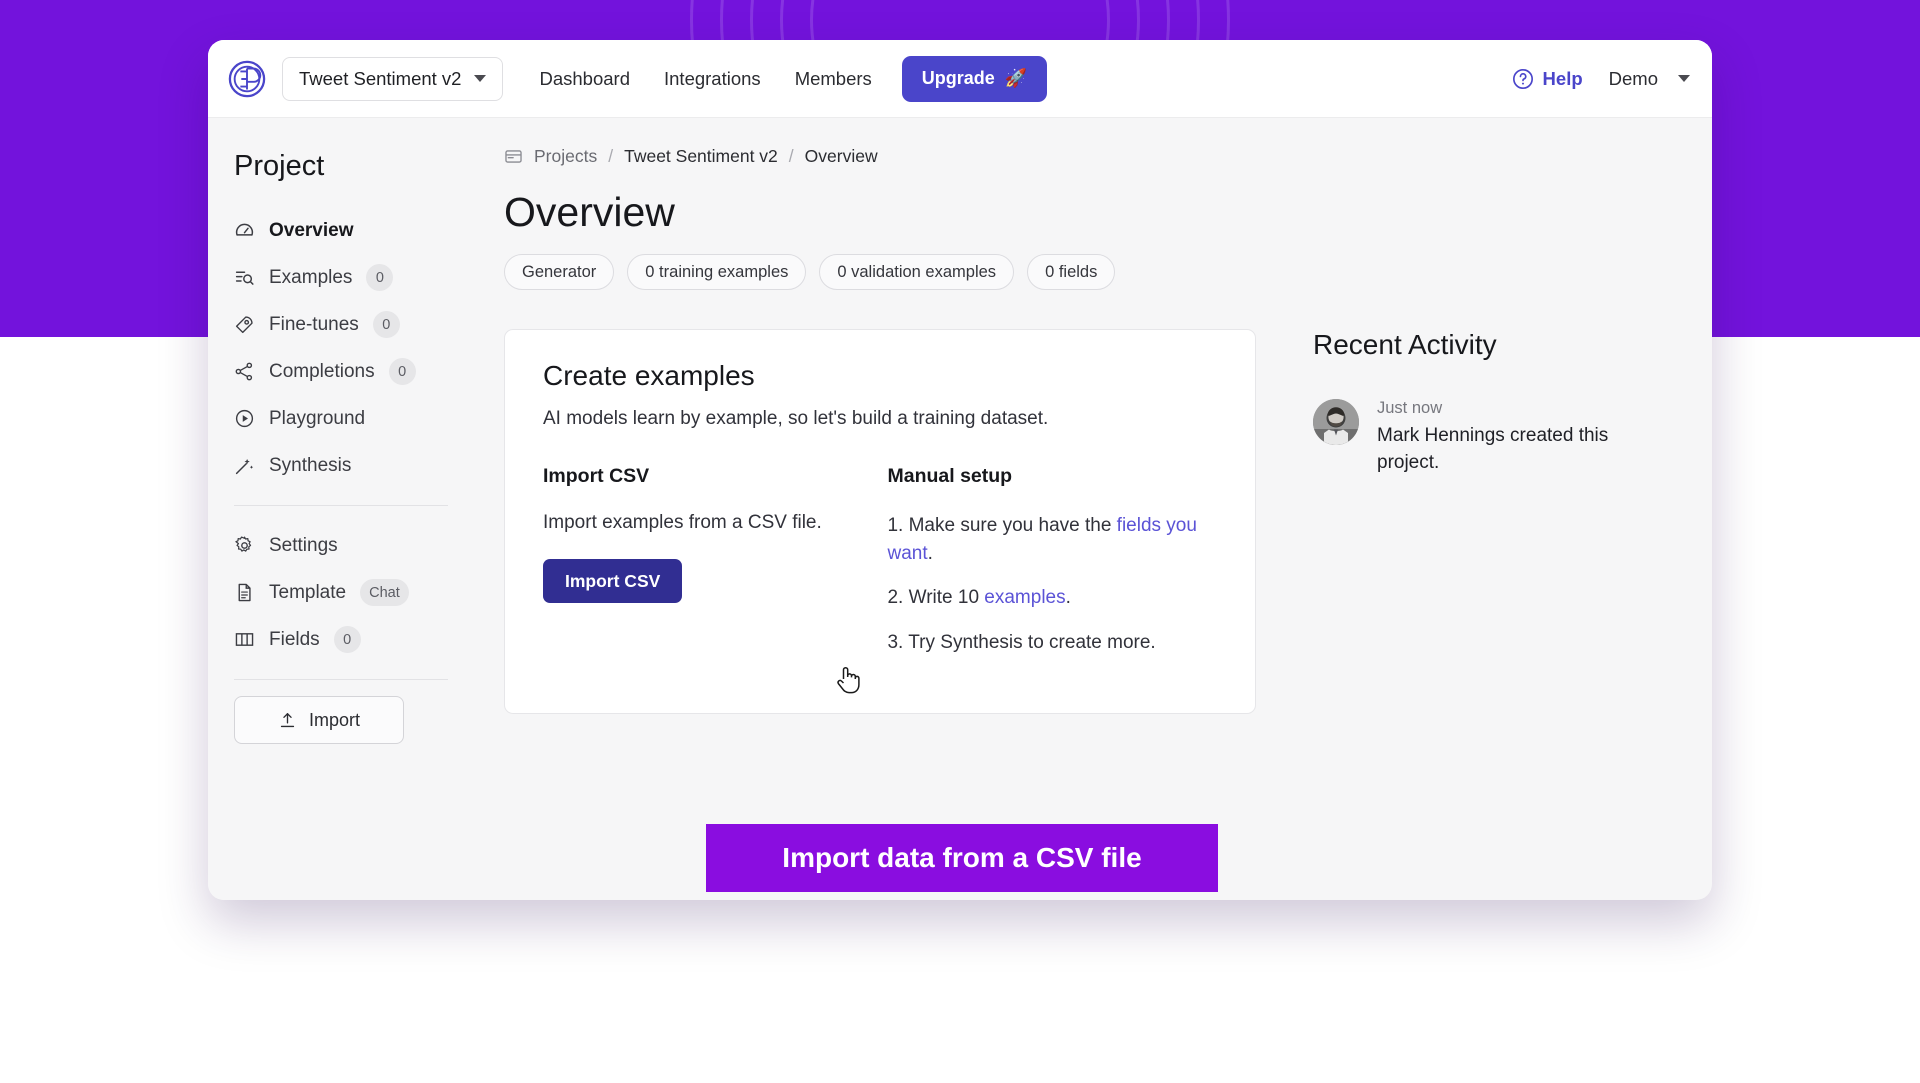 This screenshot has height=1083, width=1920. I want to click on magic-wand-icon, so click(244, 466).